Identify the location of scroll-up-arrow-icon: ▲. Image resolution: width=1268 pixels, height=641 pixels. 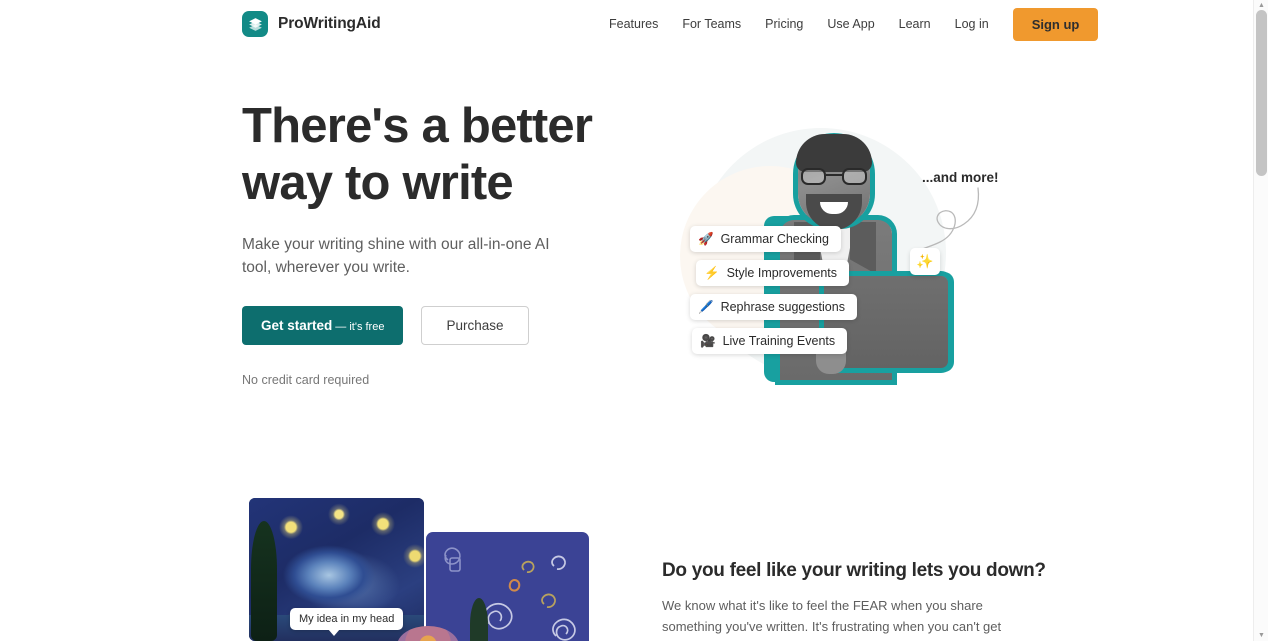
(1261, 5).